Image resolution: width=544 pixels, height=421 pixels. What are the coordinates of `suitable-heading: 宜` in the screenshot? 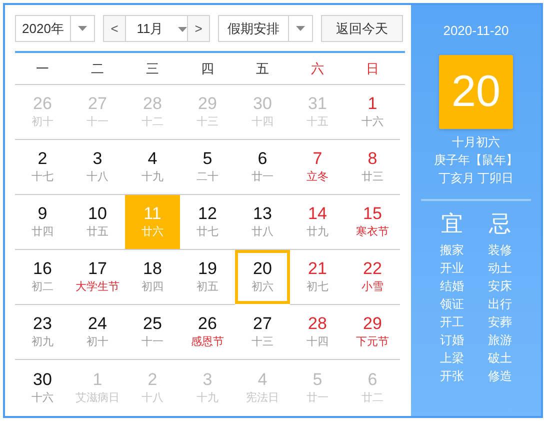 It's located at (452, 224).